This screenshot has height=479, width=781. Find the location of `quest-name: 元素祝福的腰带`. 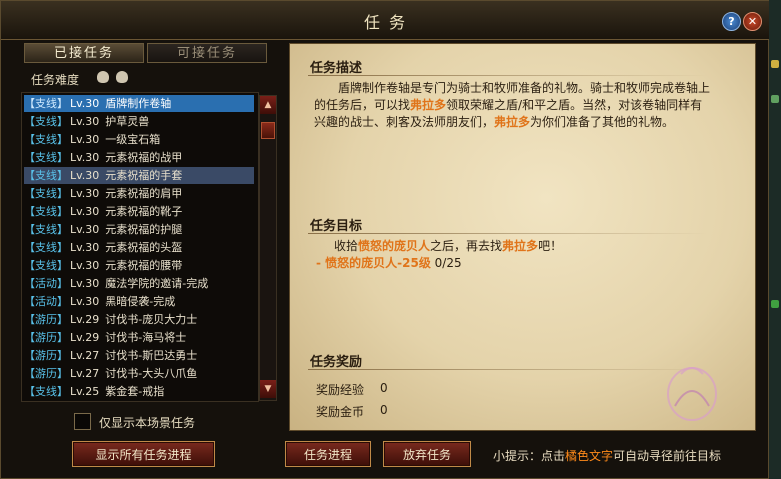

quest-name: 元素祝福的腰带 is located at coordinates (144, 265).